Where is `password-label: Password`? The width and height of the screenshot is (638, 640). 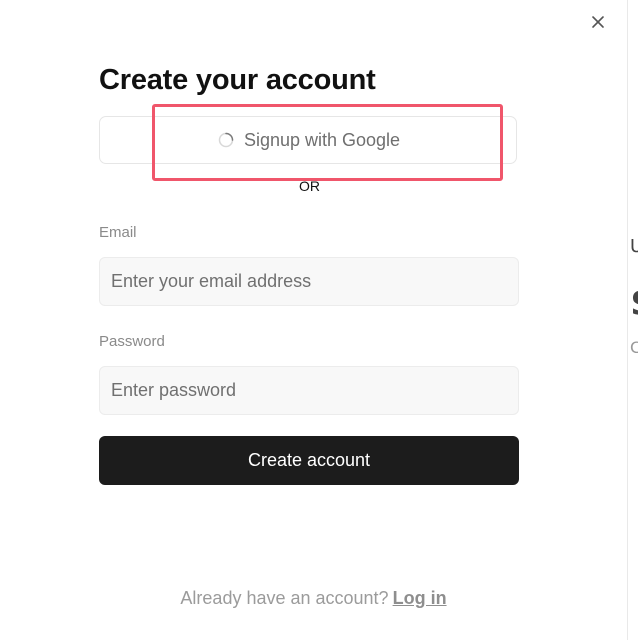
password-label: Password is located at coordinates (132, 341).